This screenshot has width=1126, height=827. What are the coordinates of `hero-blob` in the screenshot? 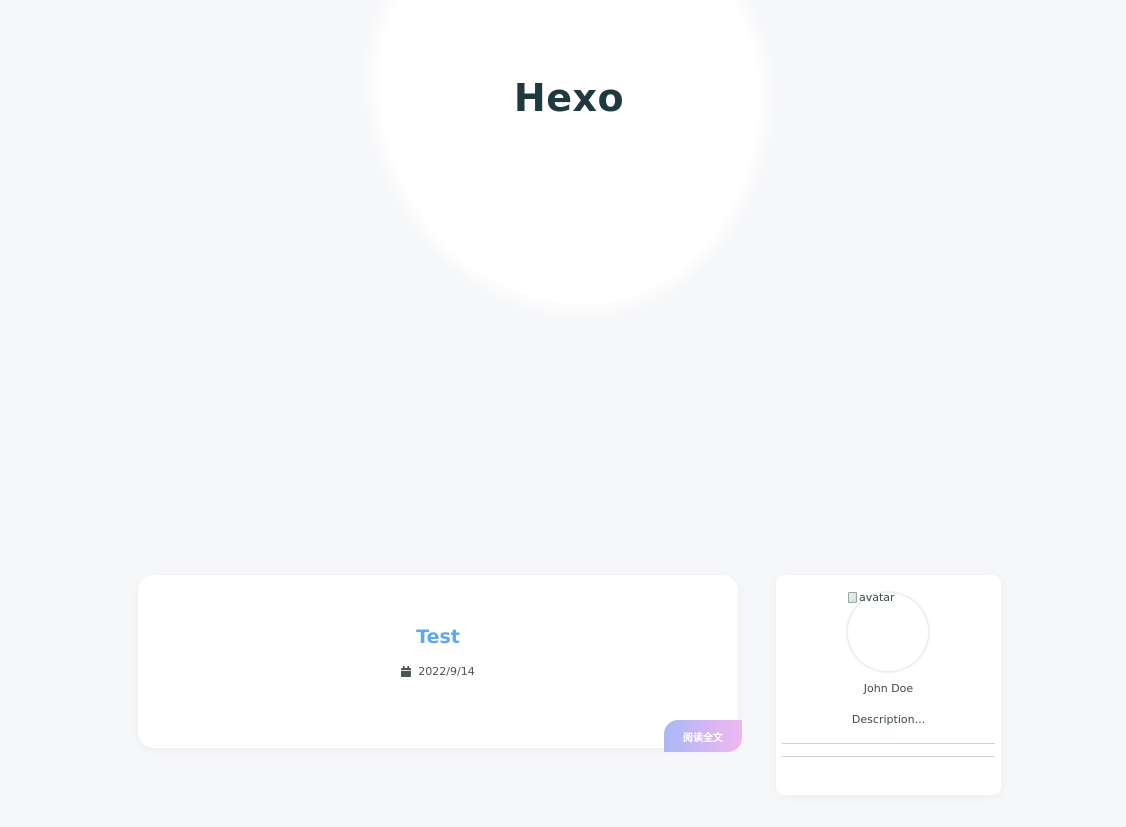 It's located at (569, 151).